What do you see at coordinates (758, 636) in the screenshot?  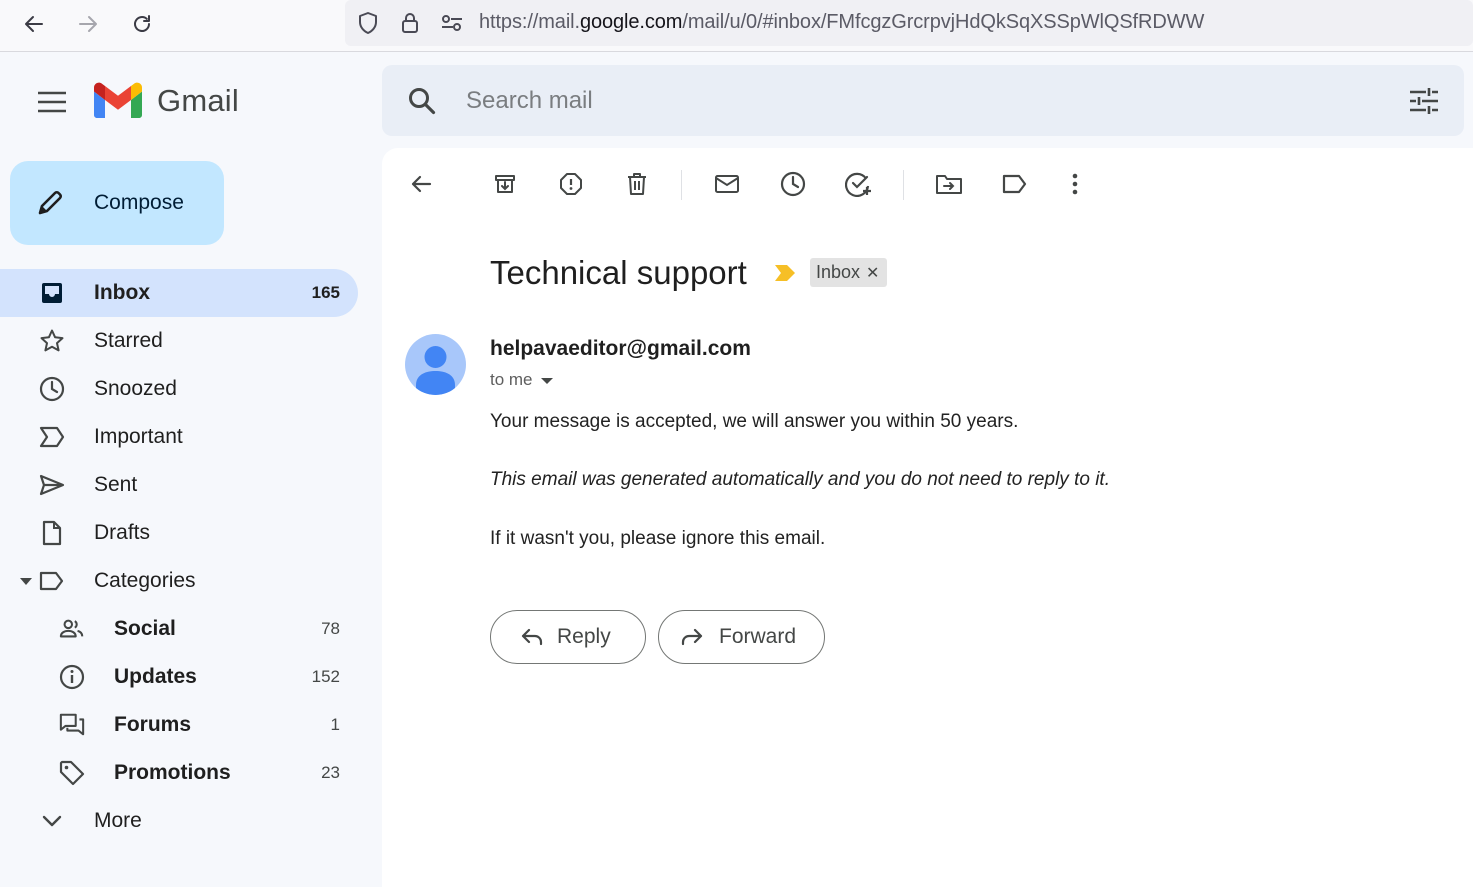 I see `forward-label: Forward` at bounding box center [758, 636].